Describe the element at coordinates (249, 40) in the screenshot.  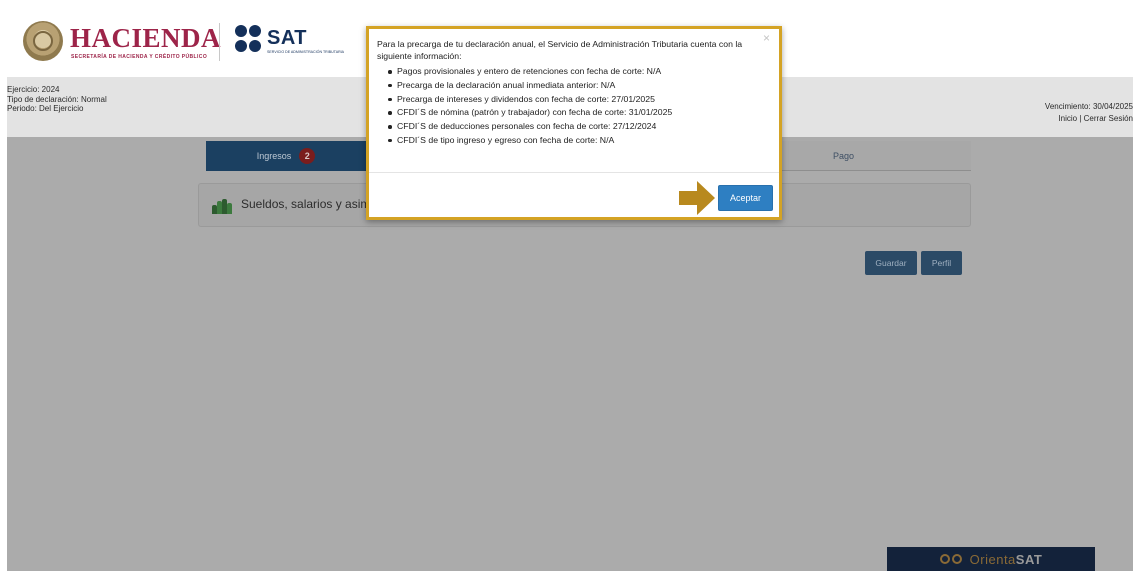
I see `sat-dots-icon` at that location.